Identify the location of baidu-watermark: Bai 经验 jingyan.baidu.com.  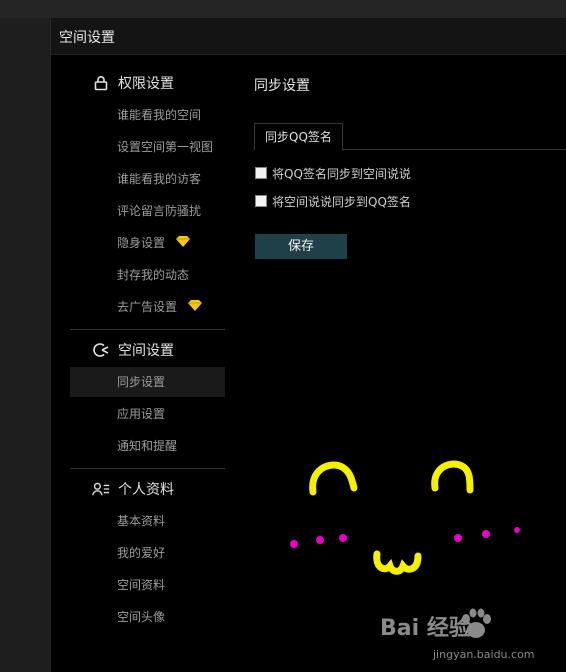
(465, 630).